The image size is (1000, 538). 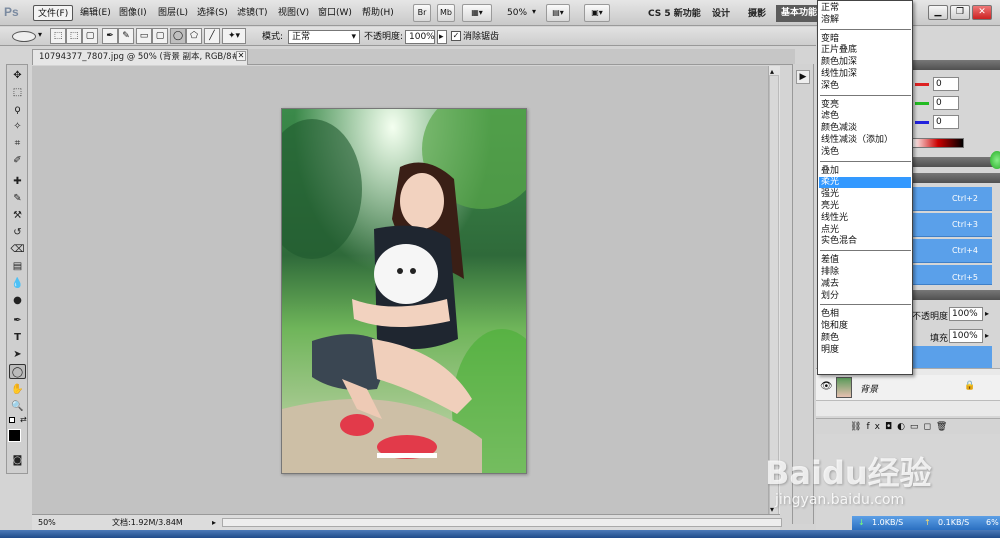 What do you see at coordinates (502, 522) in the screenshot?
I see `horizontal-scrollbar` at bounding box center [502, 522].